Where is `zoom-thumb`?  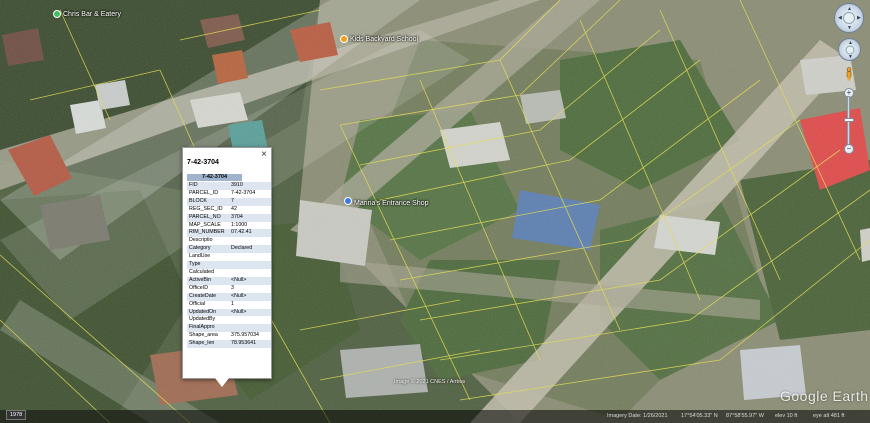
zoom-thumb is located at coordinates (849, 120).